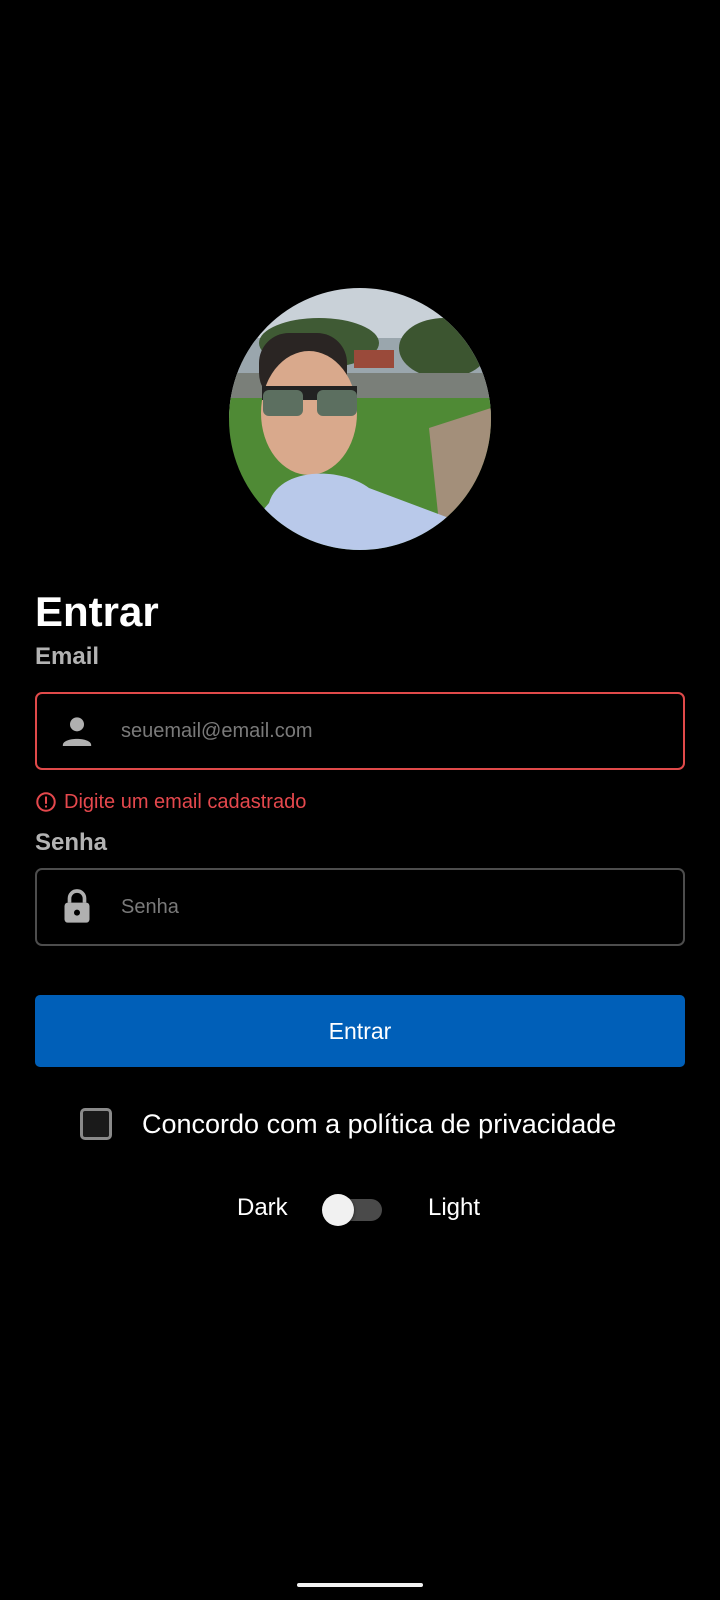 The height and width of the screenshot is (1600, 720). I want to click on email-error-message: Digite um email cadastrado, so click(170, 802).